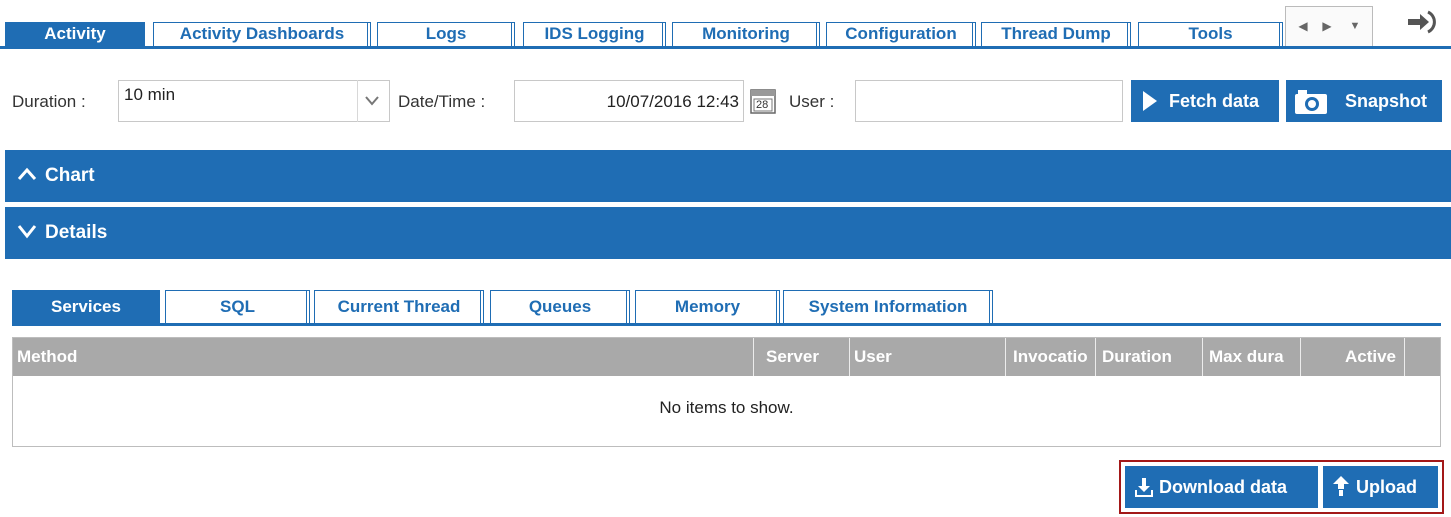 The width and height of the screenshot is (1451, 517). I want to click on play-icon, so click(1150, 101).